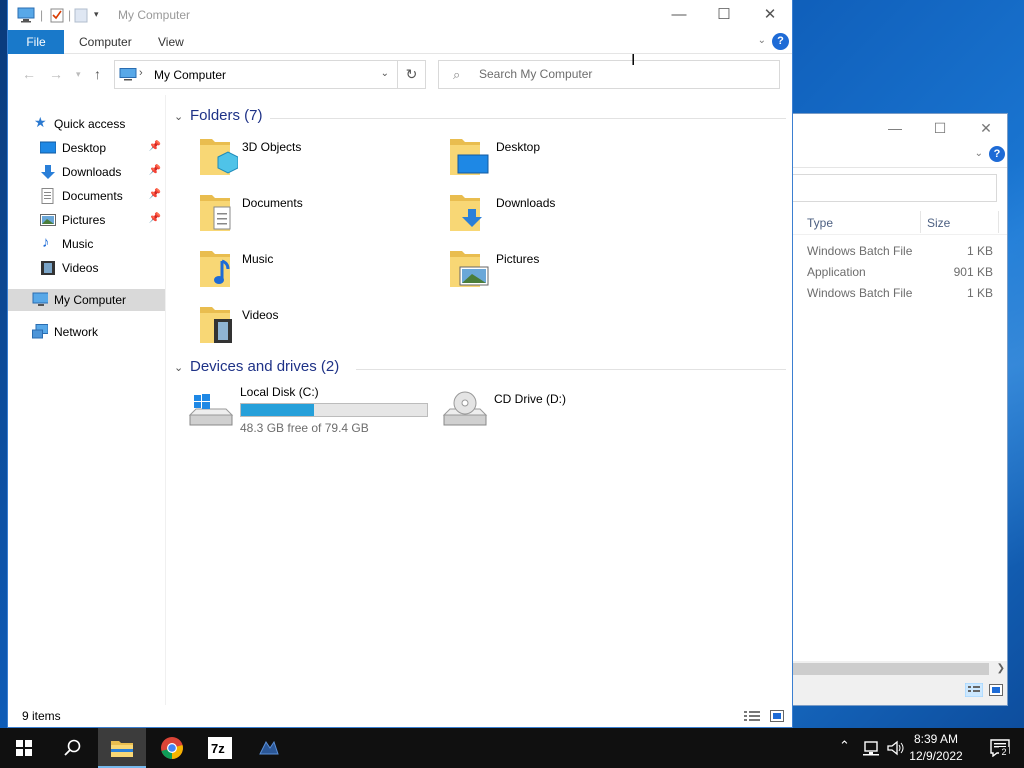 The height and width of the screenshot is (768, 1024). I want to click on drive-name: Local Disk (C:), so click(279, 392).